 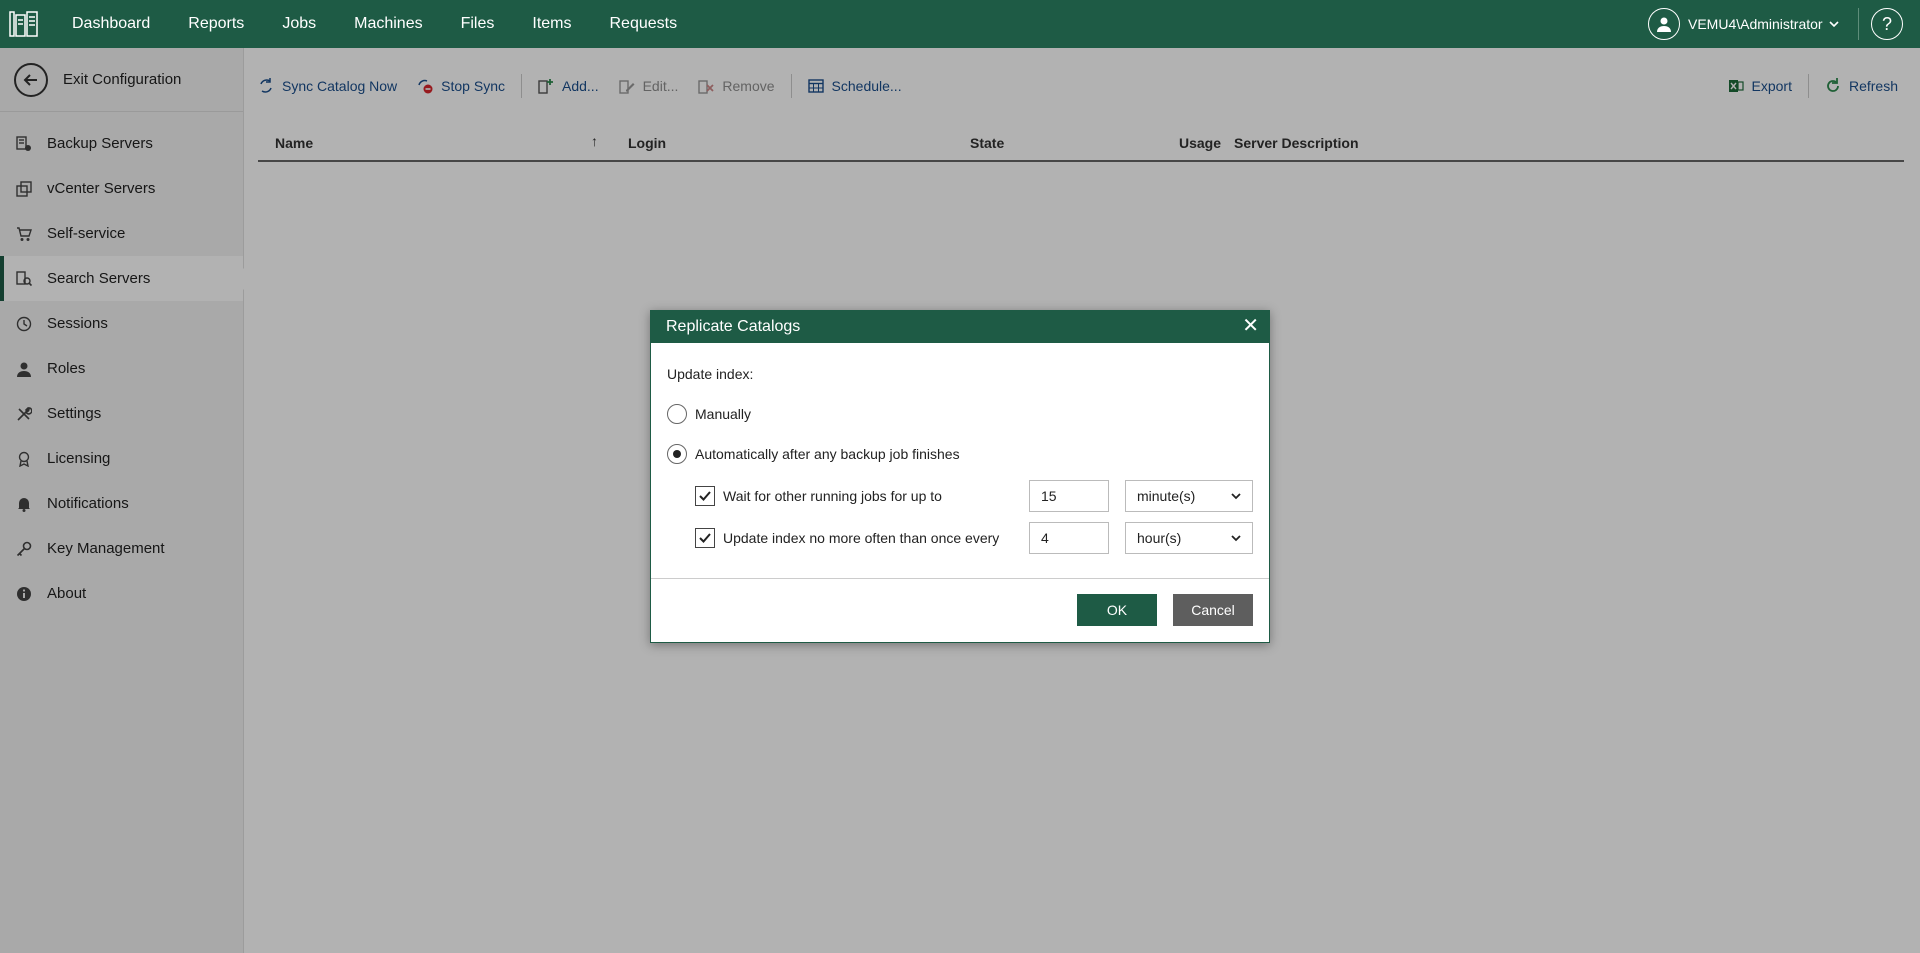 I want to click on top-divider, so click(x=1858, y=24).